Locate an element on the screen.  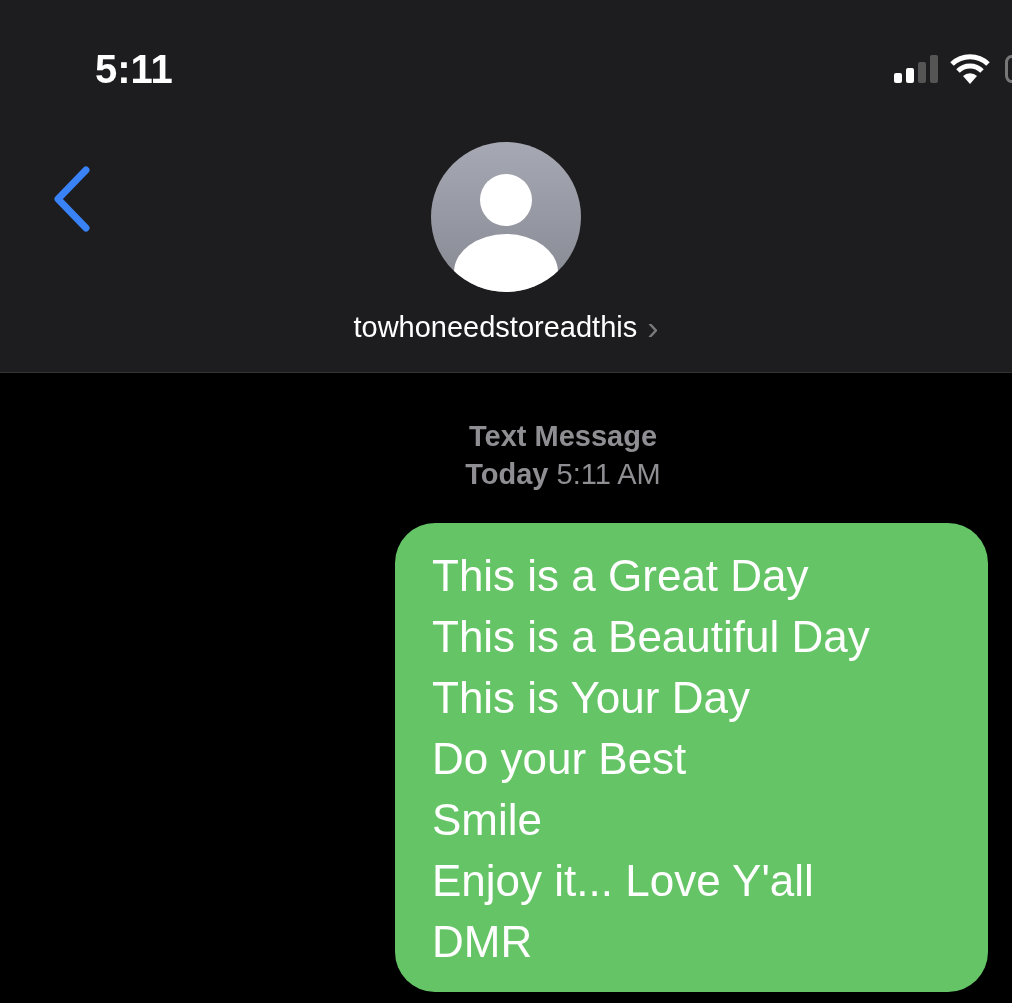
signal-icon is located at coordinates (916, 69).